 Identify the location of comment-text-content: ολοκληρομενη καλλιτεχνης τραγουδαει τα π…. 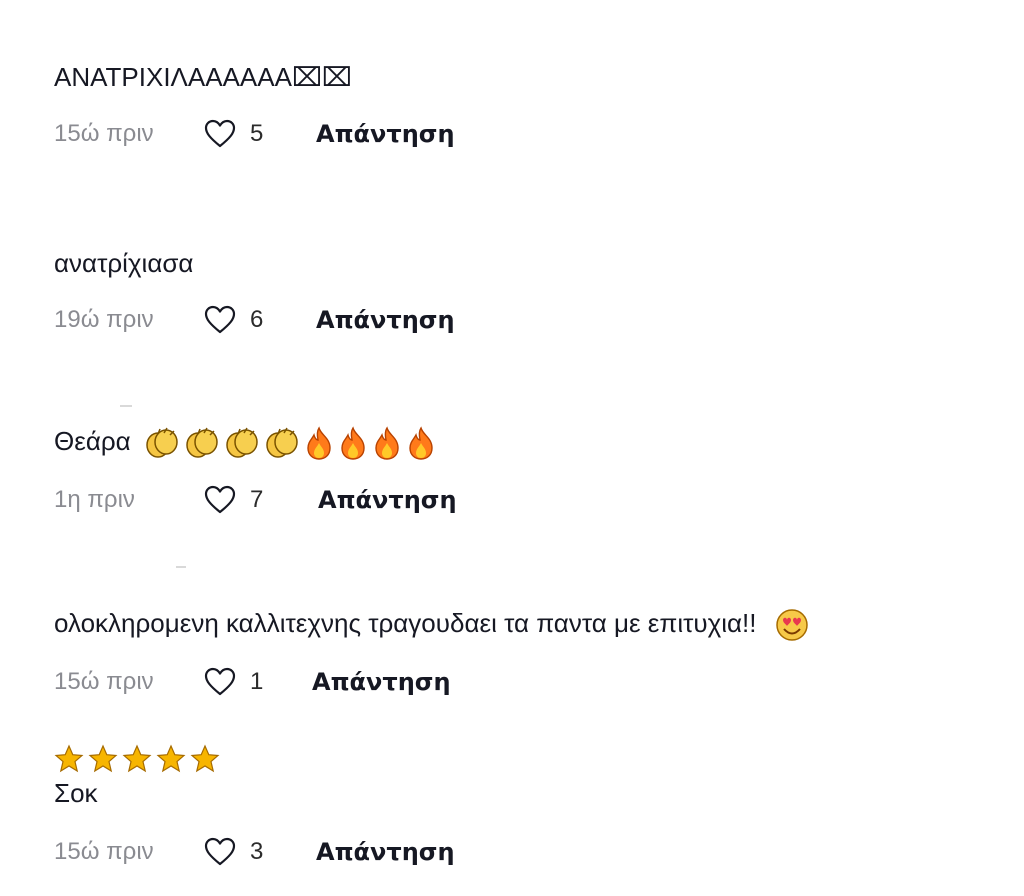
(405, 623).